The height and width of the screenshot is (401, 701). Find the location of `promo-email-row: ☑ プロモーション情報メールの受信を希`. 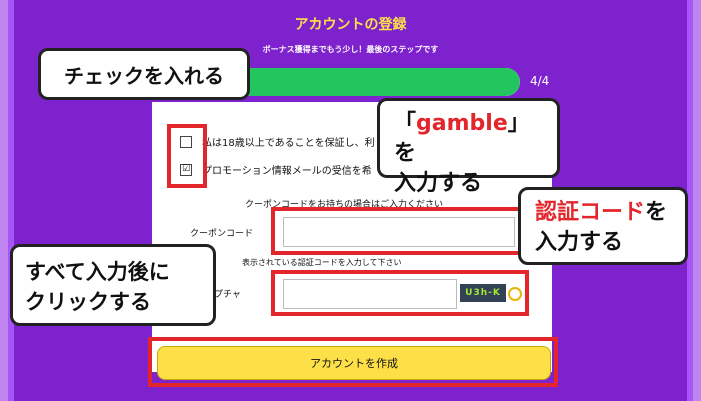

promo-email-row: ☑ プロモーション情報メールの受信を希 is located at coordinates (276, 169).